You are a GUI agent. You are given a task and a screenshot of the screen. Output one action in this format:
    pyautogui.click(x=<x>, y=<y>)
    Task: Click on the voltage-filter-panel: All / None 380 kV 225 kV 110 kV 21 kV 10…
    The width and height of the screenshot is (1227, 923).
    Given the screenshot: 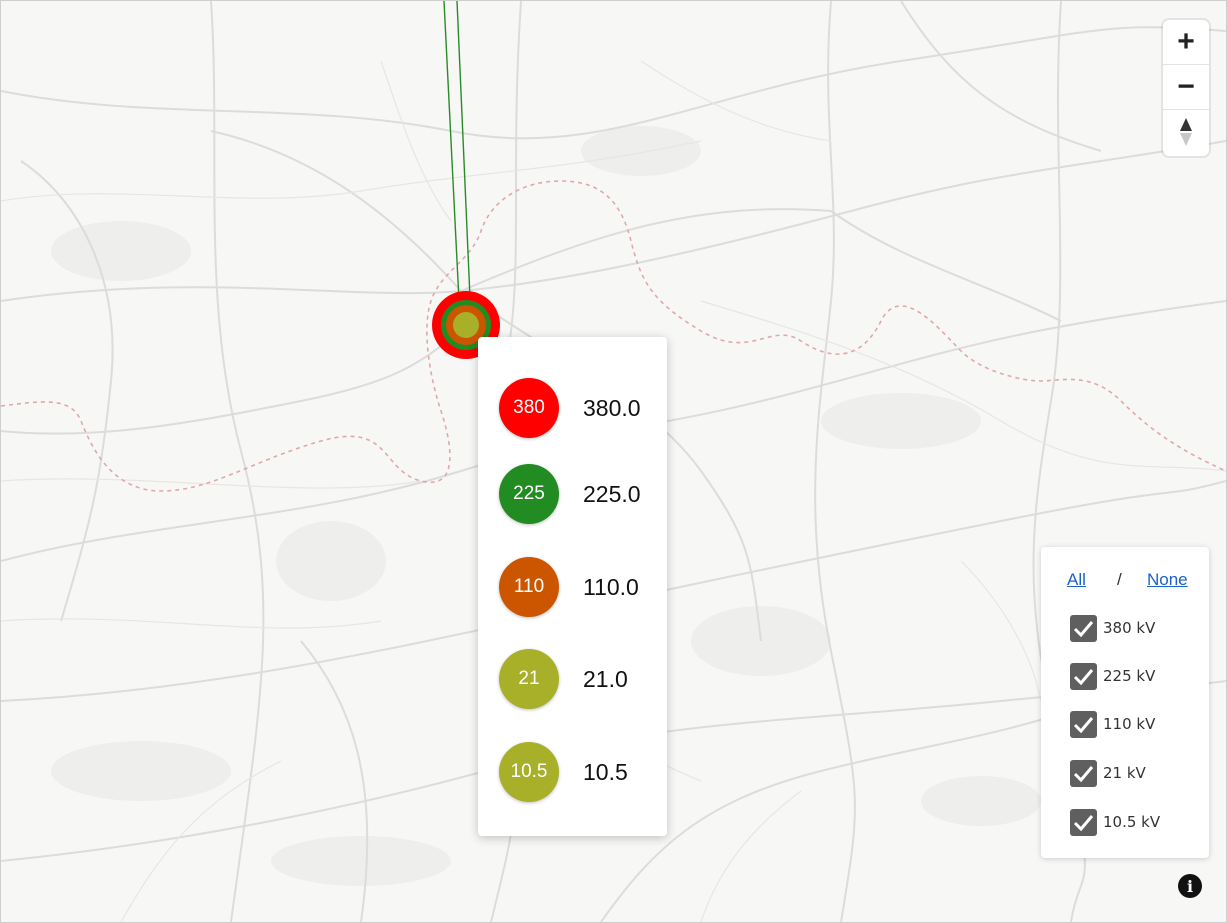 What is the action you would take?
    pyautogui.click(x=1125, y=702)
    